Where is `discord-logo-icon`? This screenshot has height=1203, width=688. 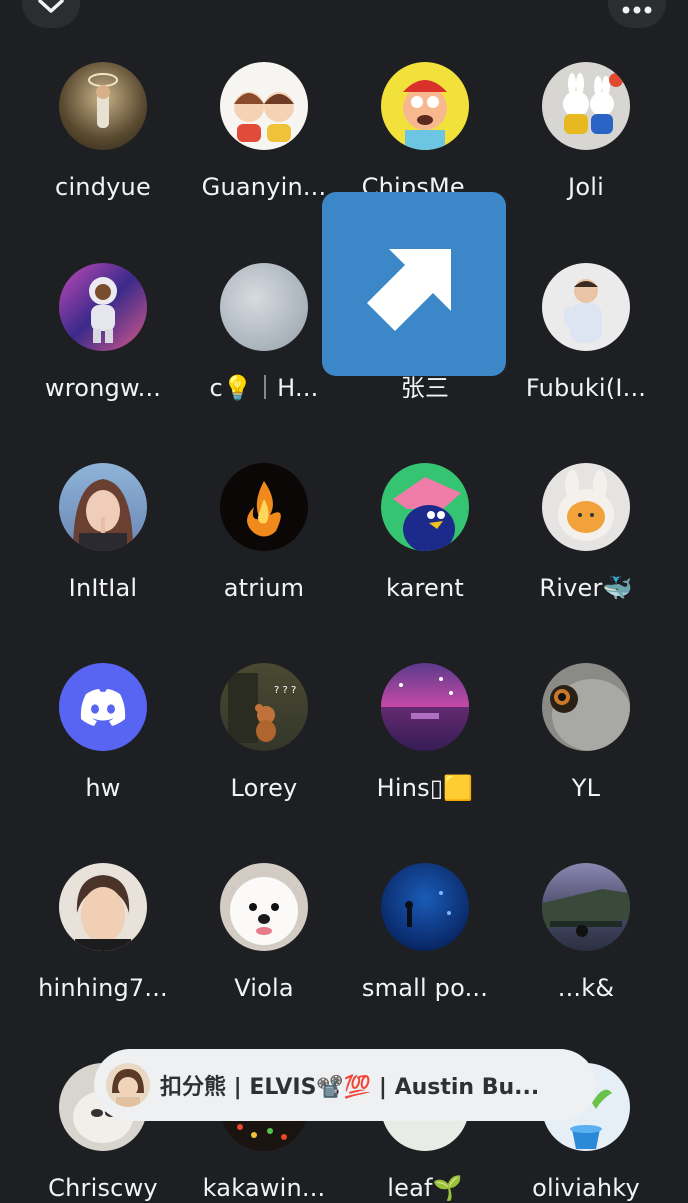 discord-logo-icon is located at coordinates (103, 707).